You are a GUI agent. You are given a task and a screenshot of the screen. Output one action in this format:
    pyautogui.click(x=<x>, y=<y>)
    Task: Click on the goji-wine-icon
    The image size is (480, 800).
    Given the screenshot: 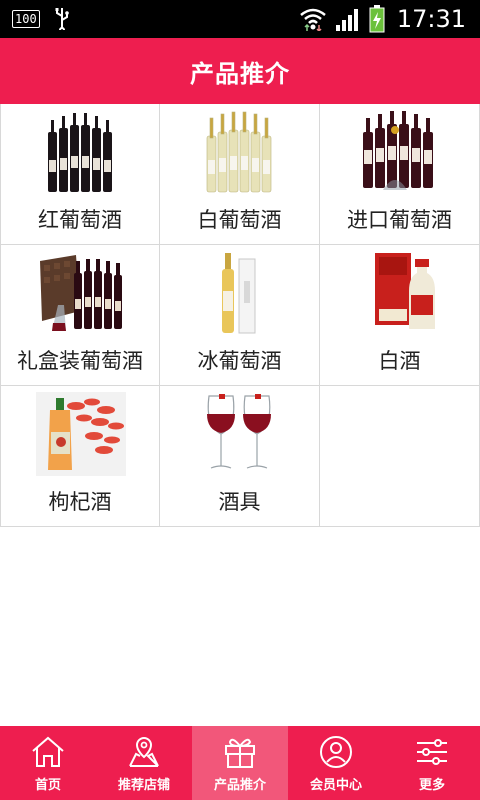 What is the action you would take?
    pyautogui.click(x=81, y=434)
    